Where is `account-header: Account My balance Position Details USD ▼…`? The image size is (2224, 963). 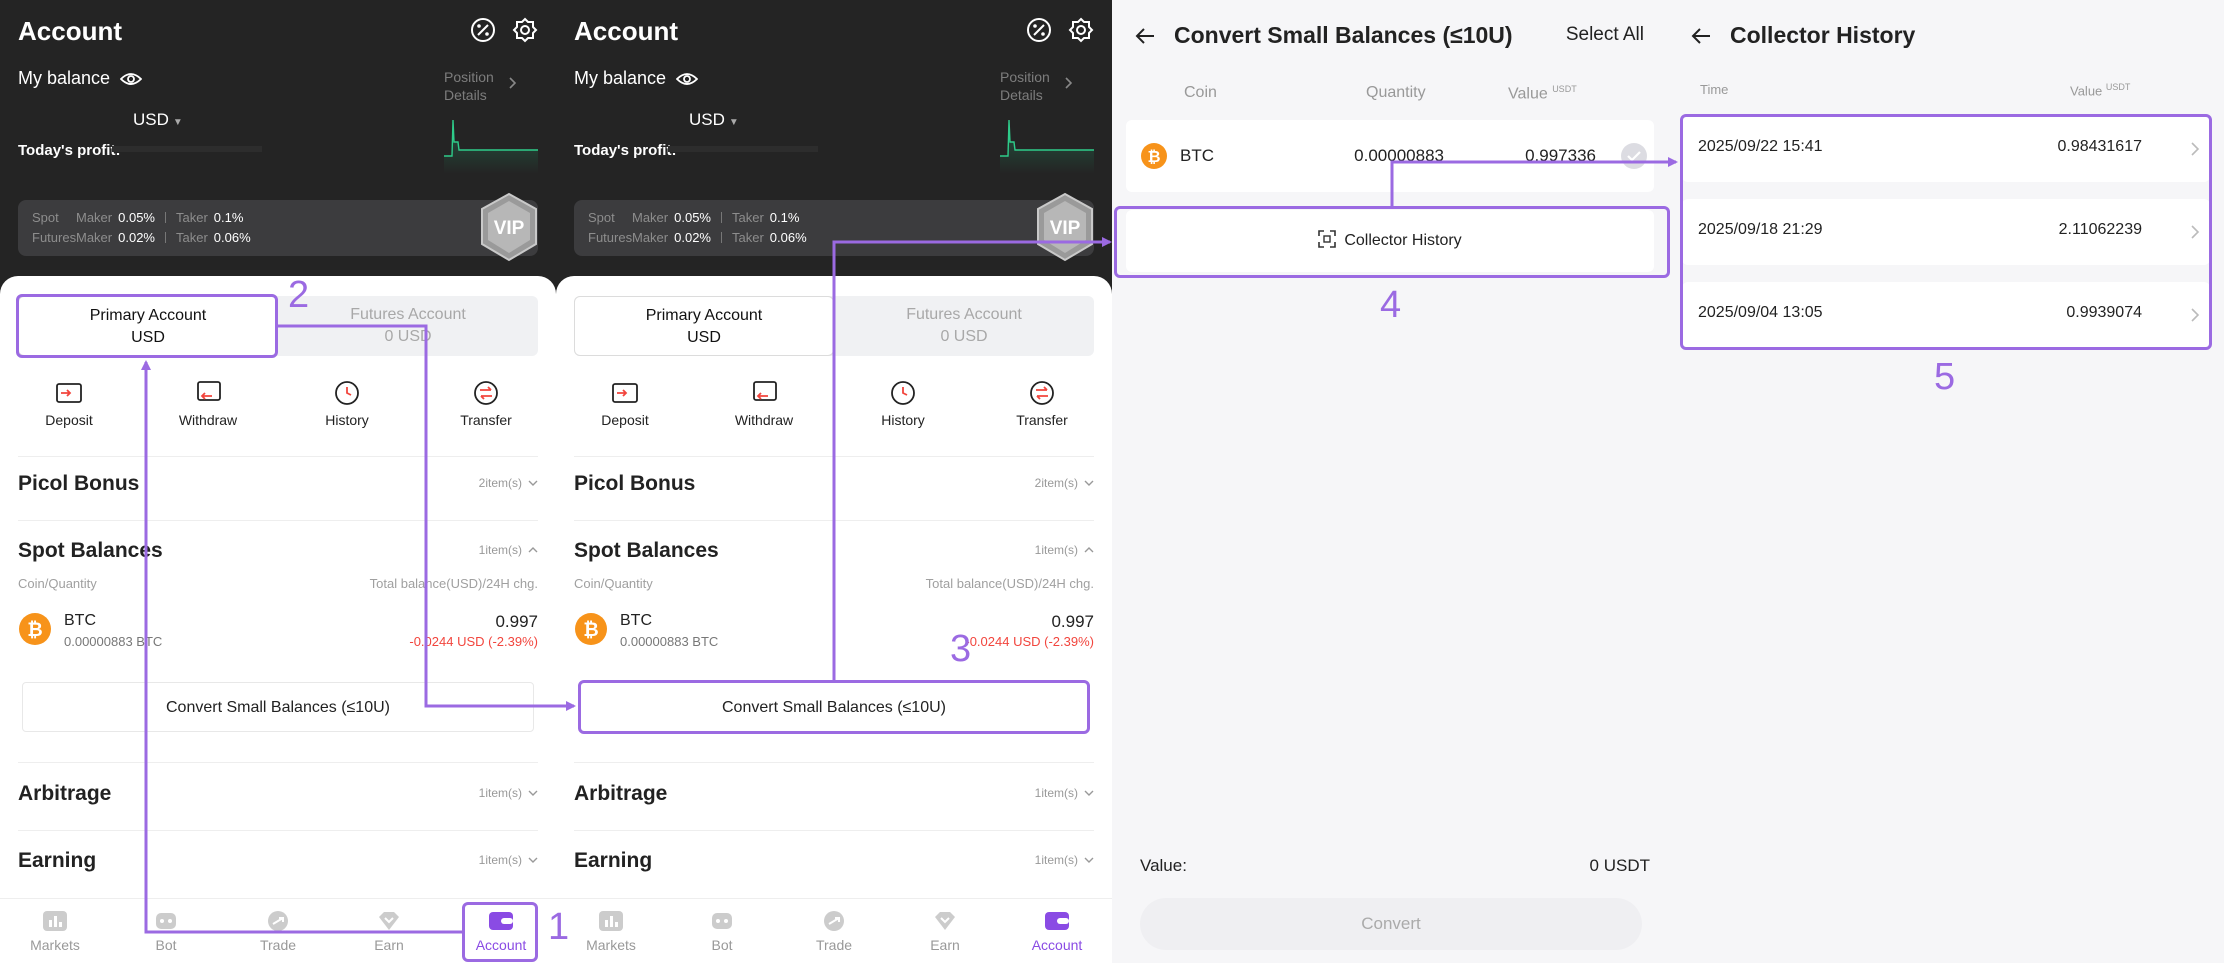
account-header: Account My balance Position Details USD ▼… is located at coordinates (278, 147).